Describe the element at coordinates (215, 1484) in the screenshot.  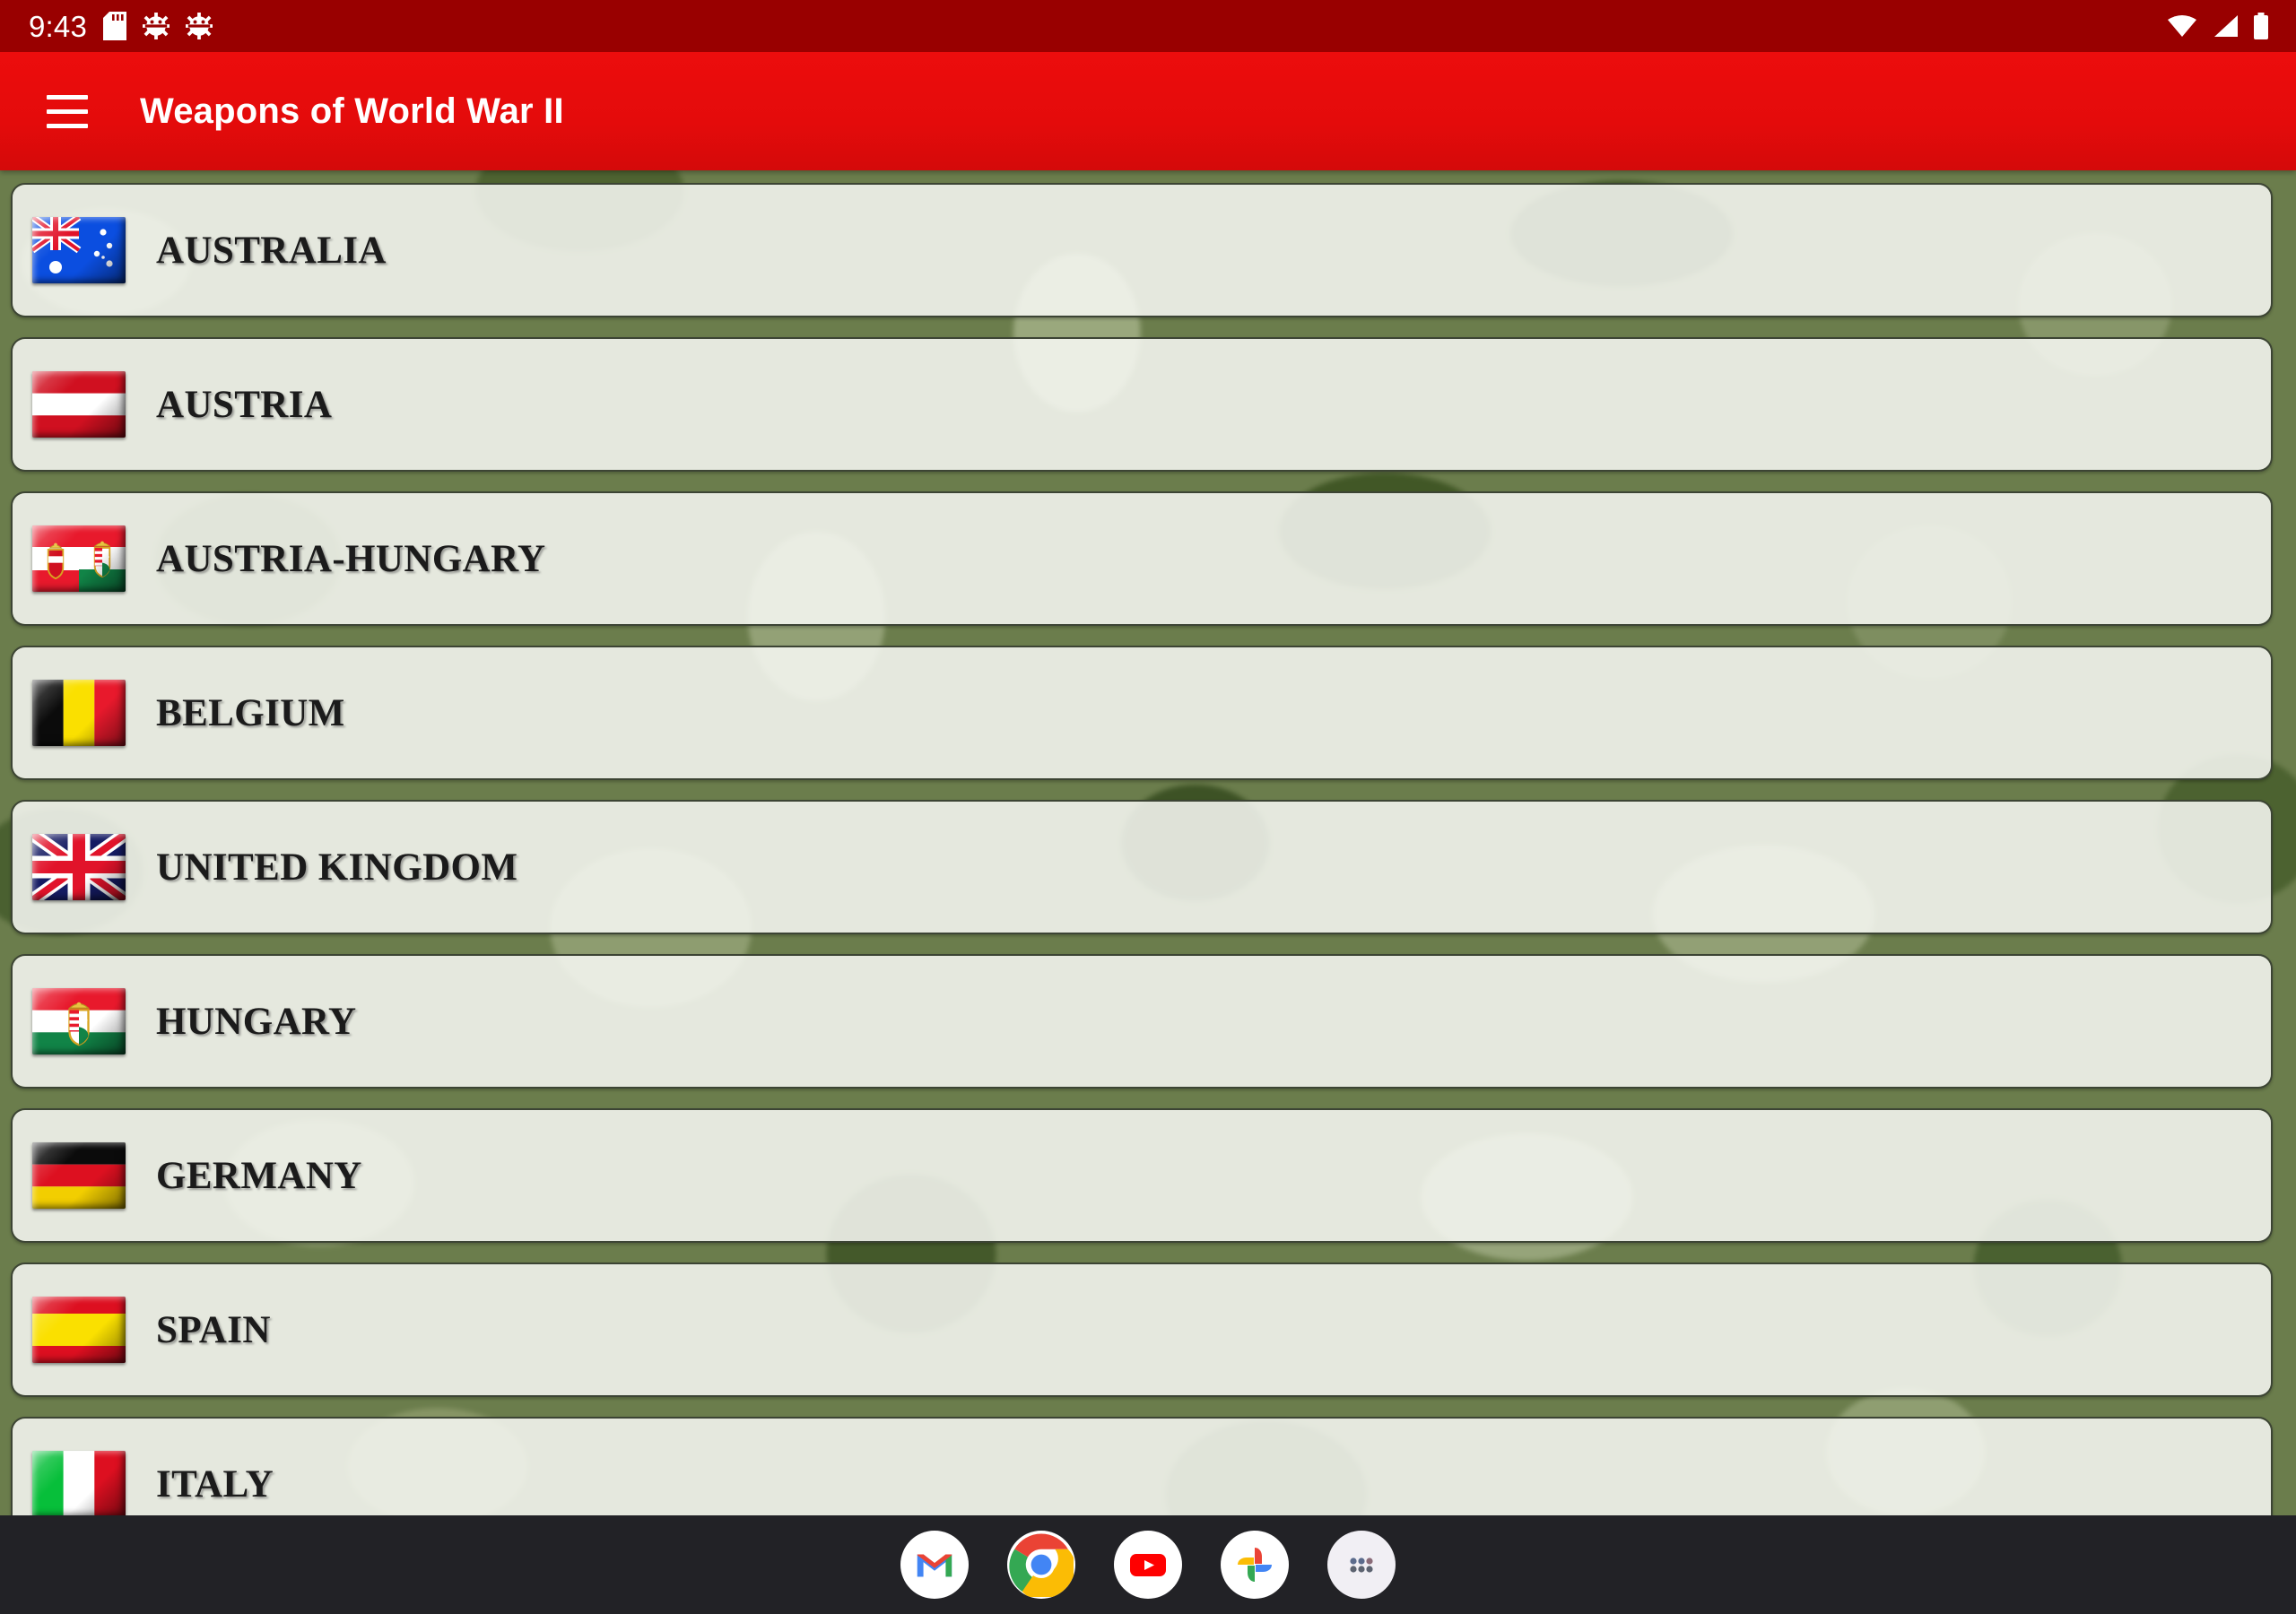
I see `country-name-label: ITALY` at that location.